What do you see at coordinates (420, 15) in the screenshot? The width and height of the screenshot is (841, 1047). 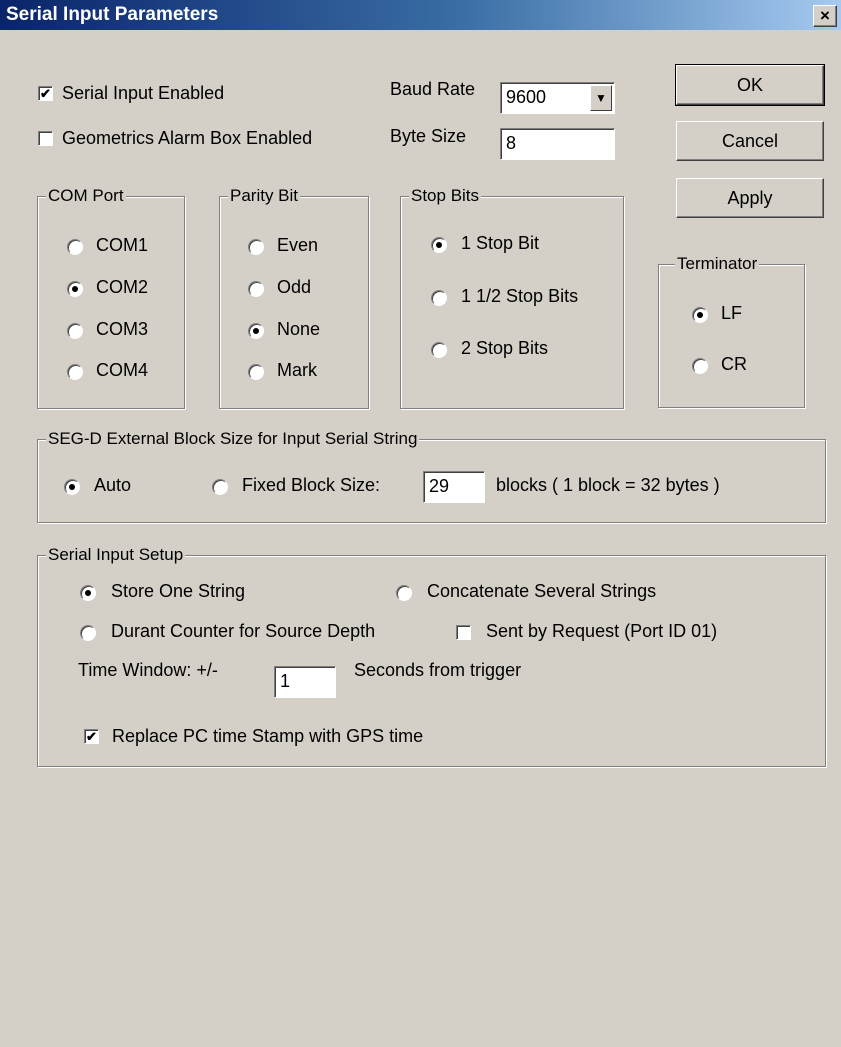 I see `title-bar: Serial Input Parameters ×` at bounding box center [420, 15].